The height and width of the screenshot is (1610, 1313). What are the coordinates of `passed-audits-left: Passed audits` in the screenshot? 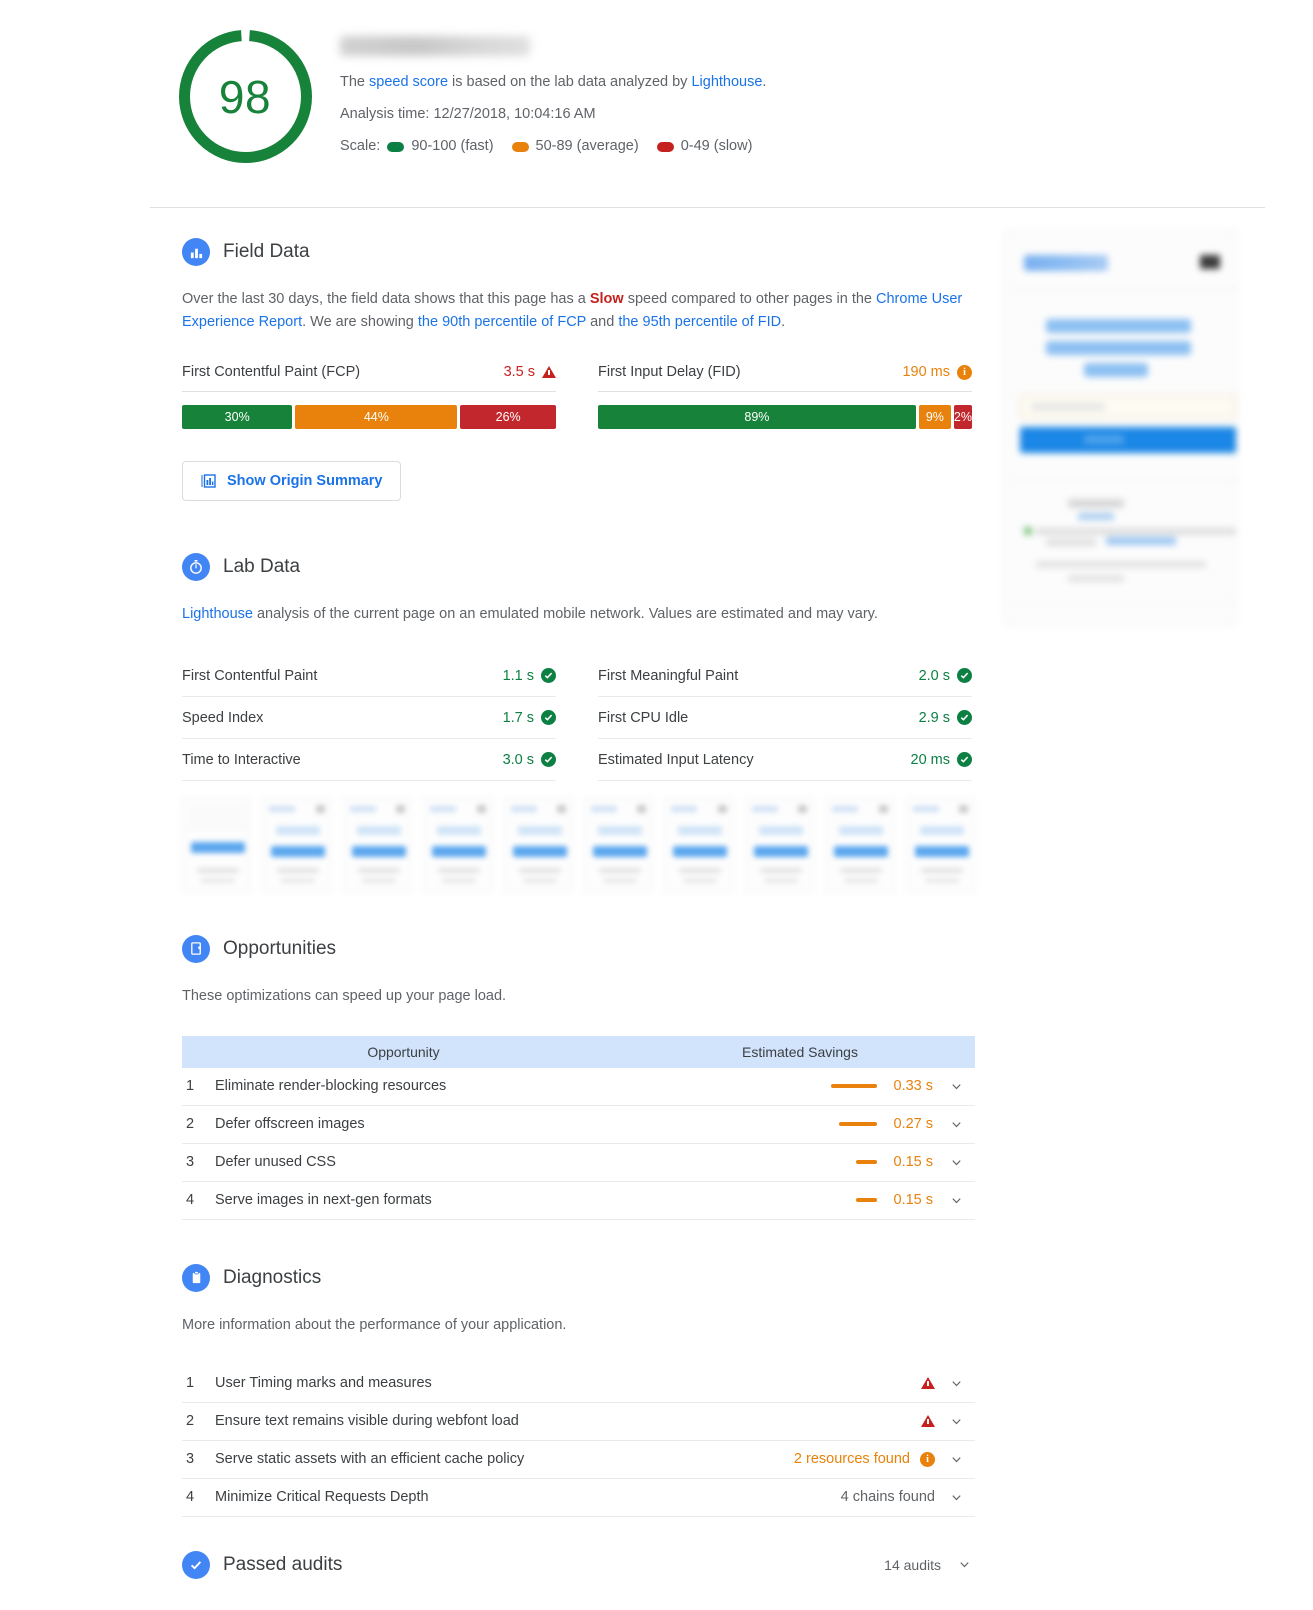 It's located at (262, 1564).